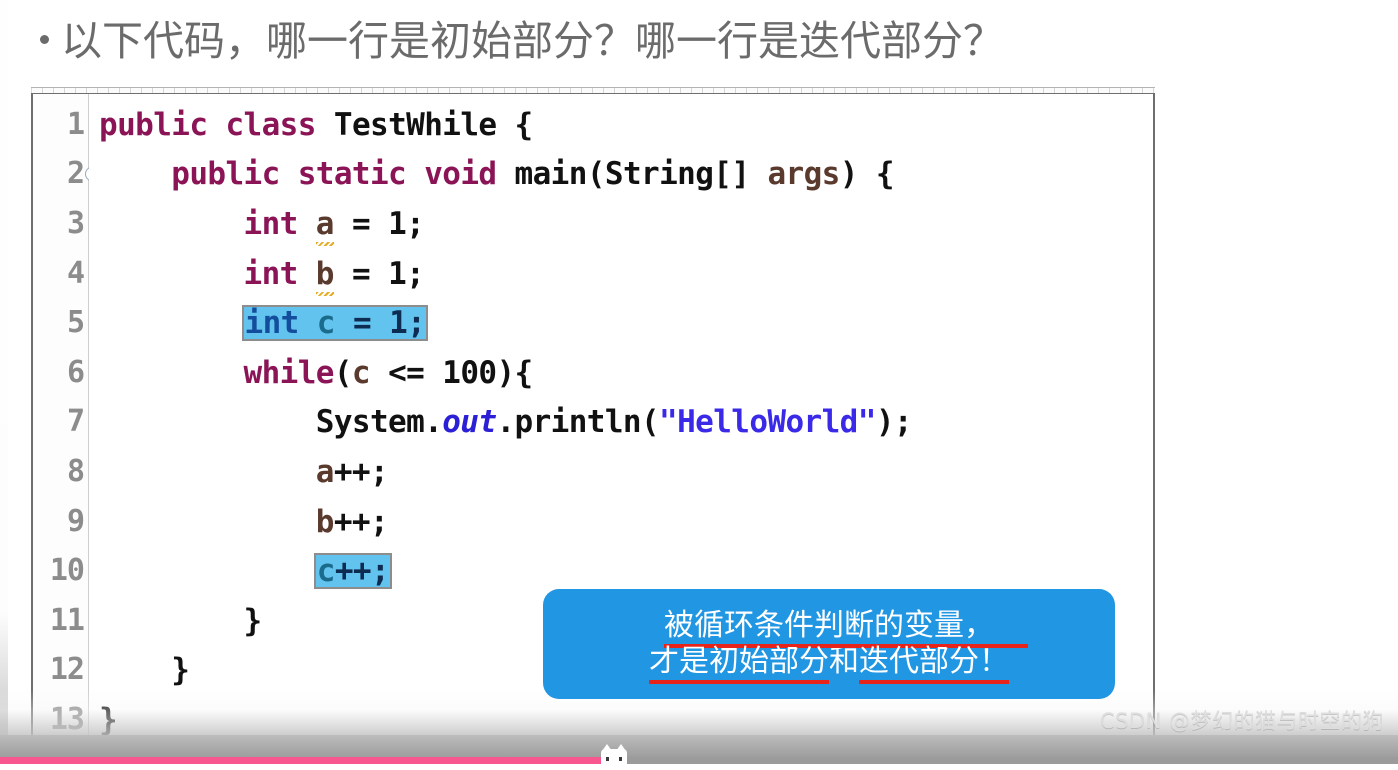 The height and width of the screenshot is (770, 1398). I want to click on code-line: System. out. println("HelloWorld");, so click(614, 422).